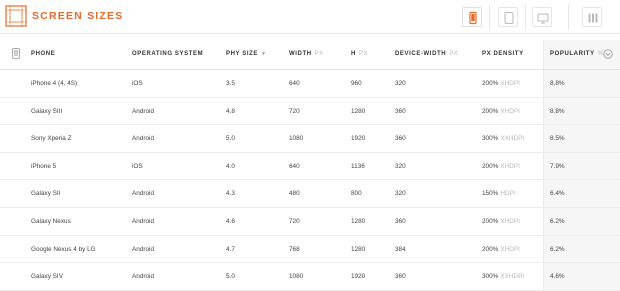  What do you see at coordinates (242, 54) in the screenshot?
I see `header-phy-size-label: PHY SIZE` at bounding box center [242, 54].